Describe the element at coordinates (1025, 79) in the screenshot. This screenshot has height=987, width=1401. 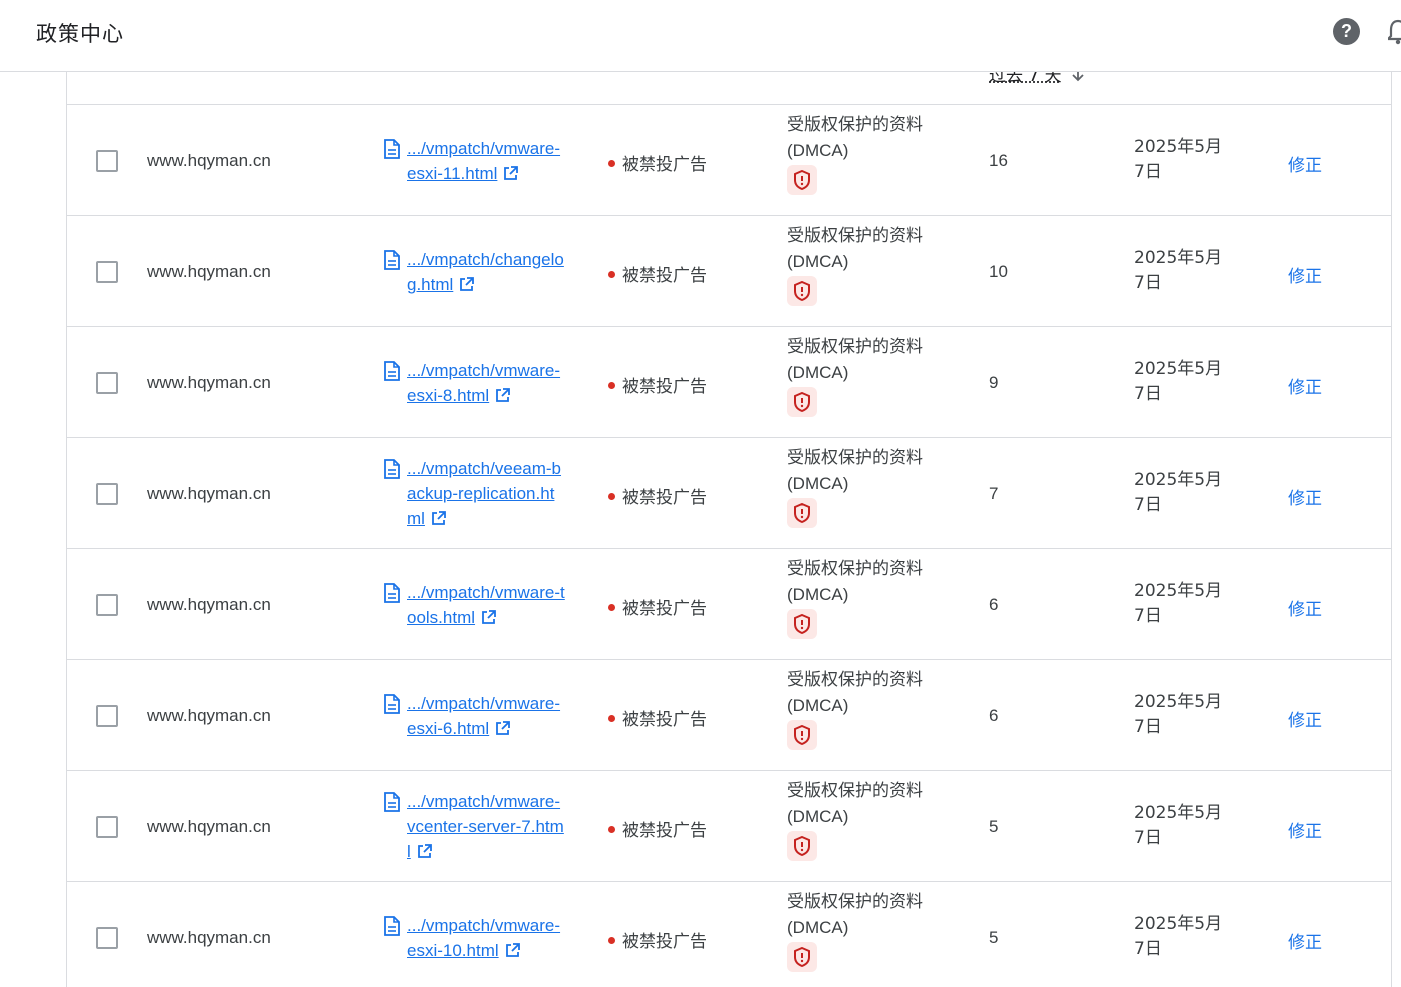
I see `sort-column-header: 过去 7 天` at that location.